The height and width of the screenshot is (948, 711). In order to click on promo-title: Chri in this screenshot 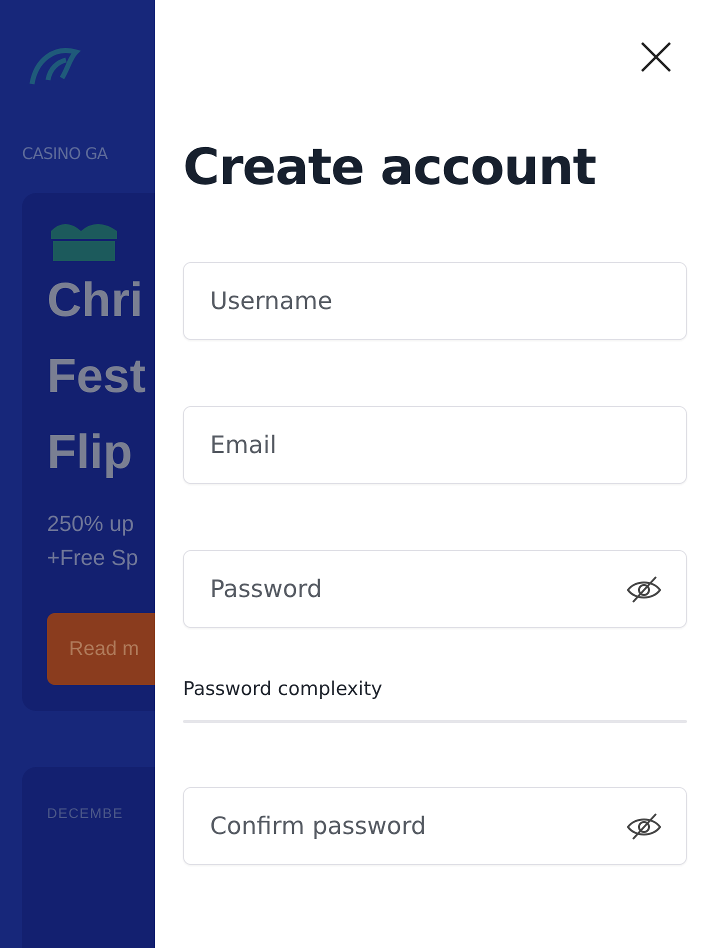, I will do `click(95, 301)`.